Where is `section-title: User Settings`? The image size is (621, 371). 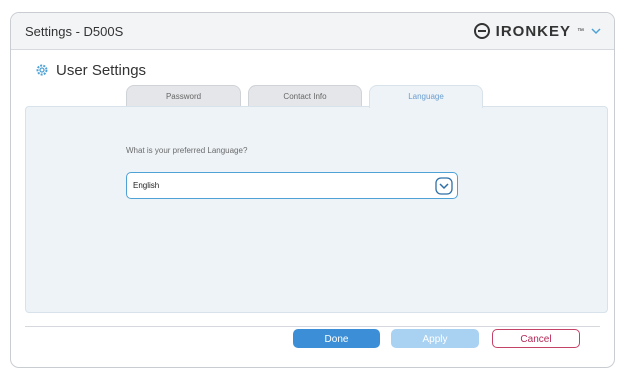 section-title: User Settings is located at coordinates (101, 70).